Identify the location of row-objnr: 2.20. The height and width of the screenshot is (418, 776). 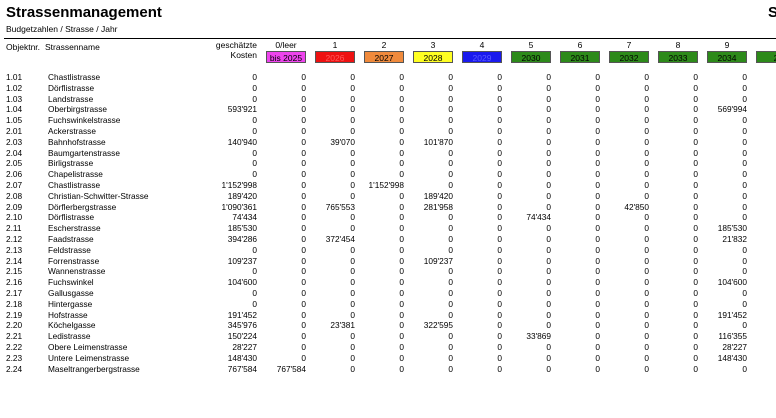
(14, 325).